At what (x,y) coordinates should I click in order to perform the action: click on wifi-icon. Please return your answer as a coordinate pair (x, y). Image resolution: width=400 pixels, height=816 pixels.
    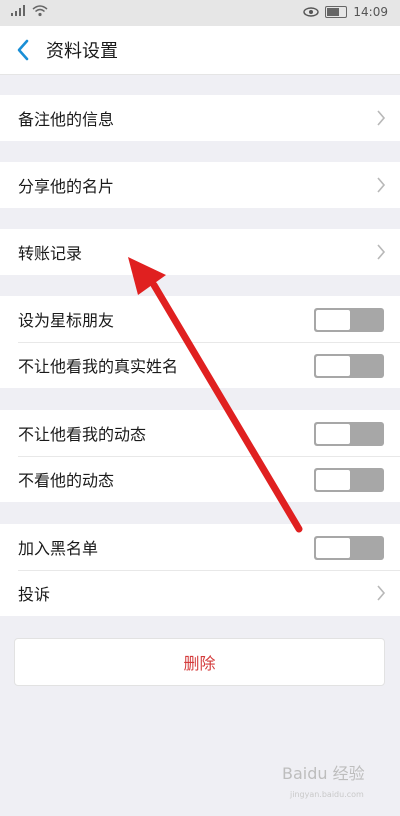
    Looking at the image, I should click on (40, 11).